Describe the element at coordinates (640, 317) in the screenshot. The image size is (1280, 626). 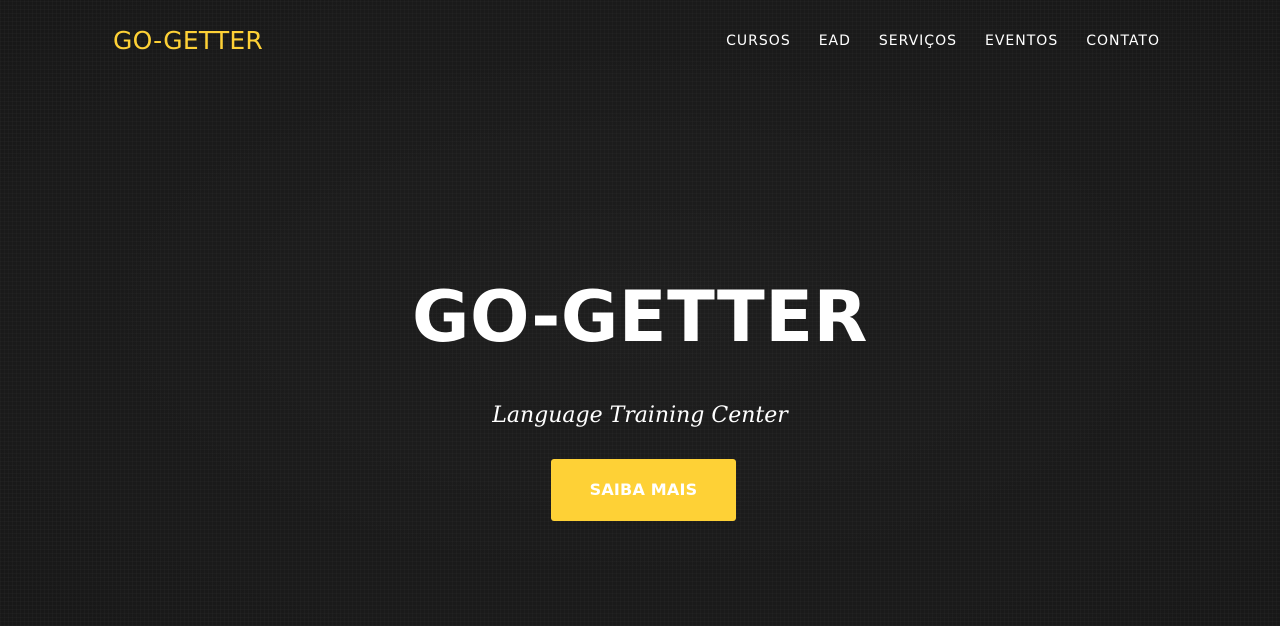
I see `hero-title: GO-GETTER` at that location.